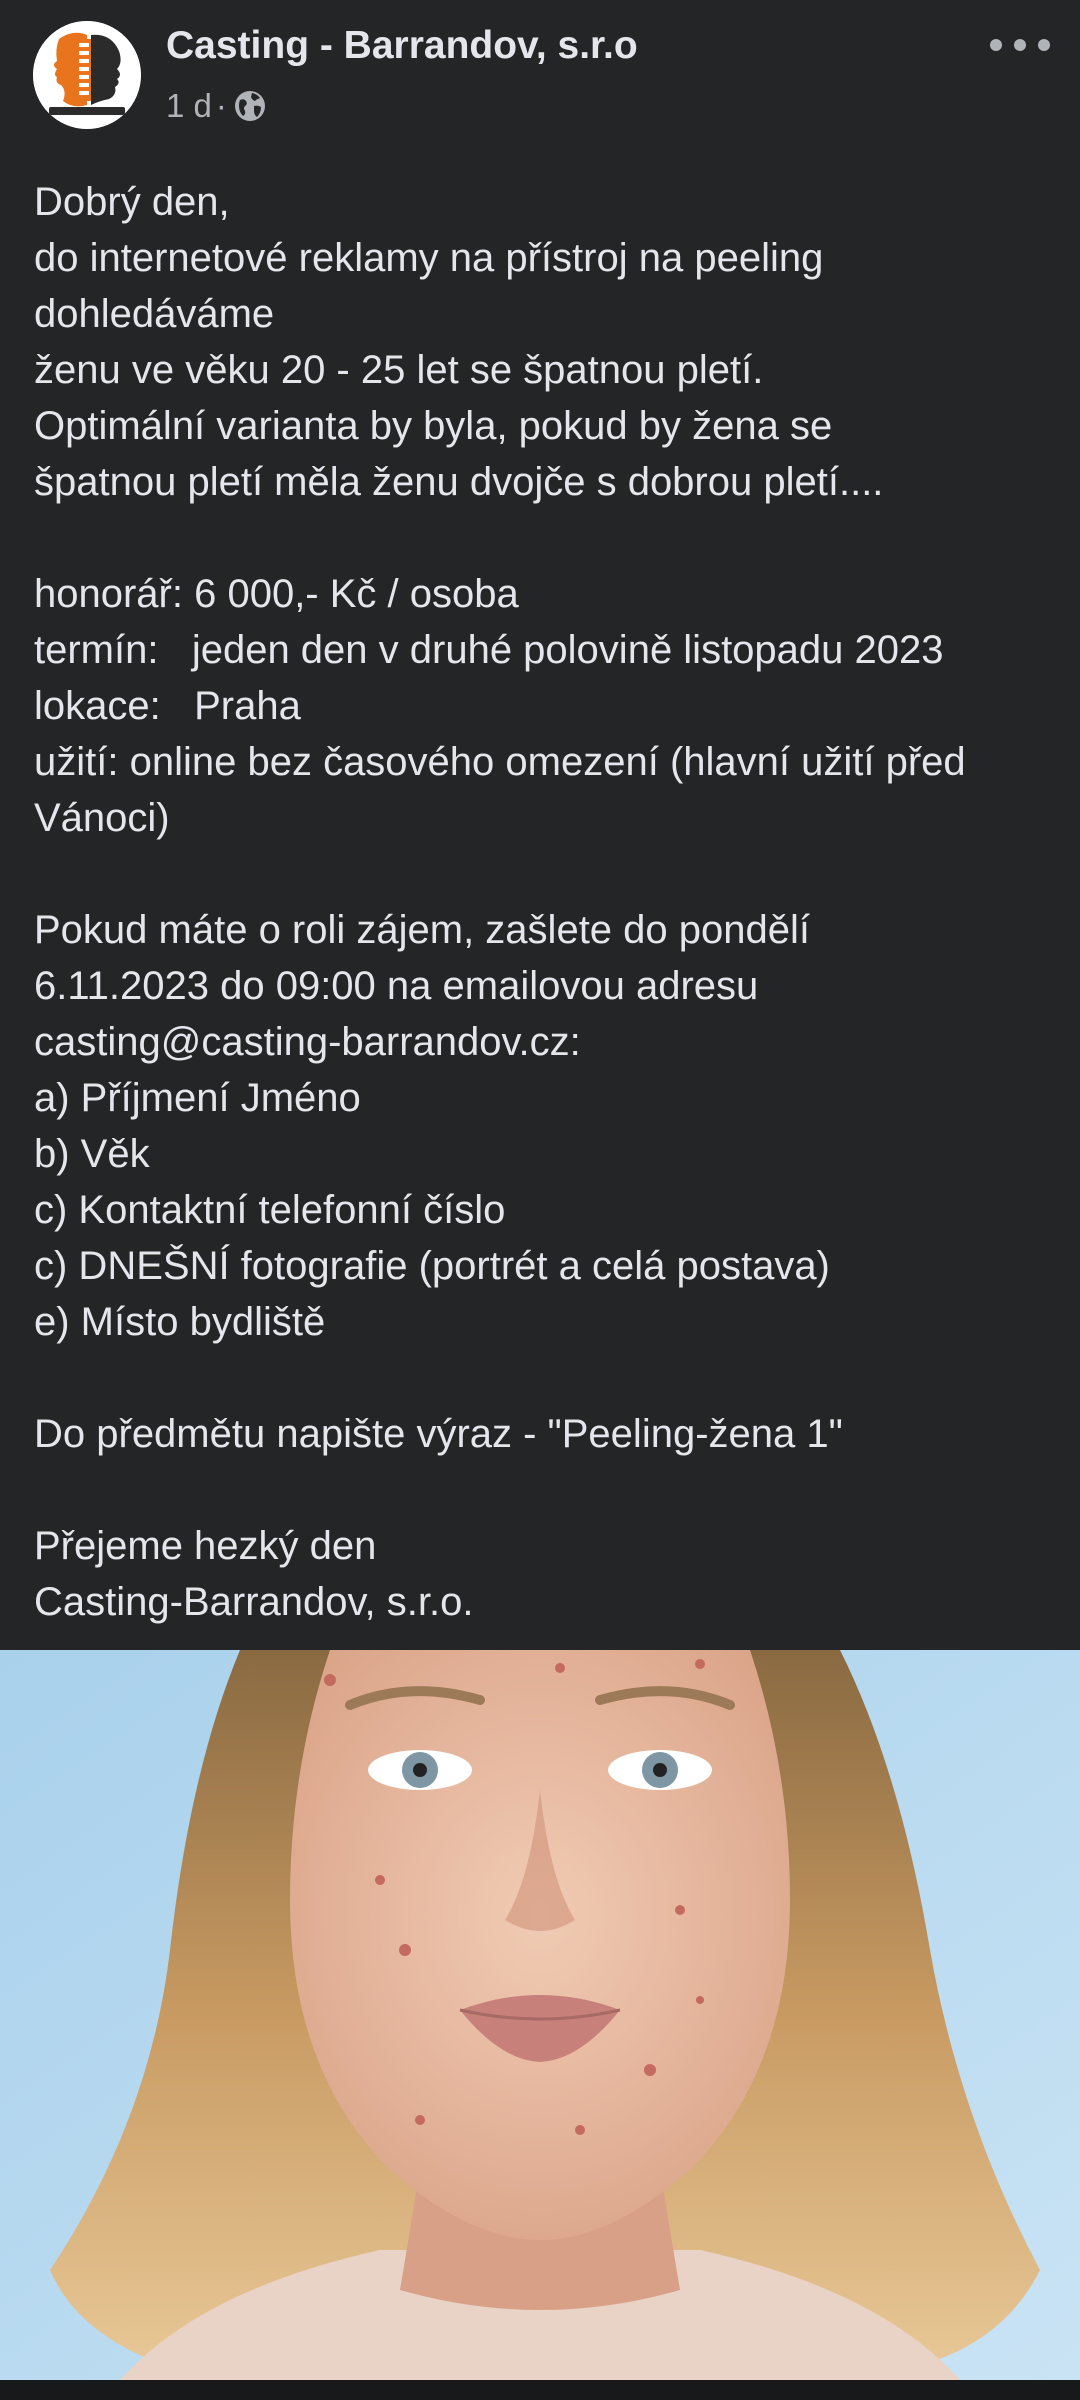  I want to click on globe-icon, so click(250, 106).